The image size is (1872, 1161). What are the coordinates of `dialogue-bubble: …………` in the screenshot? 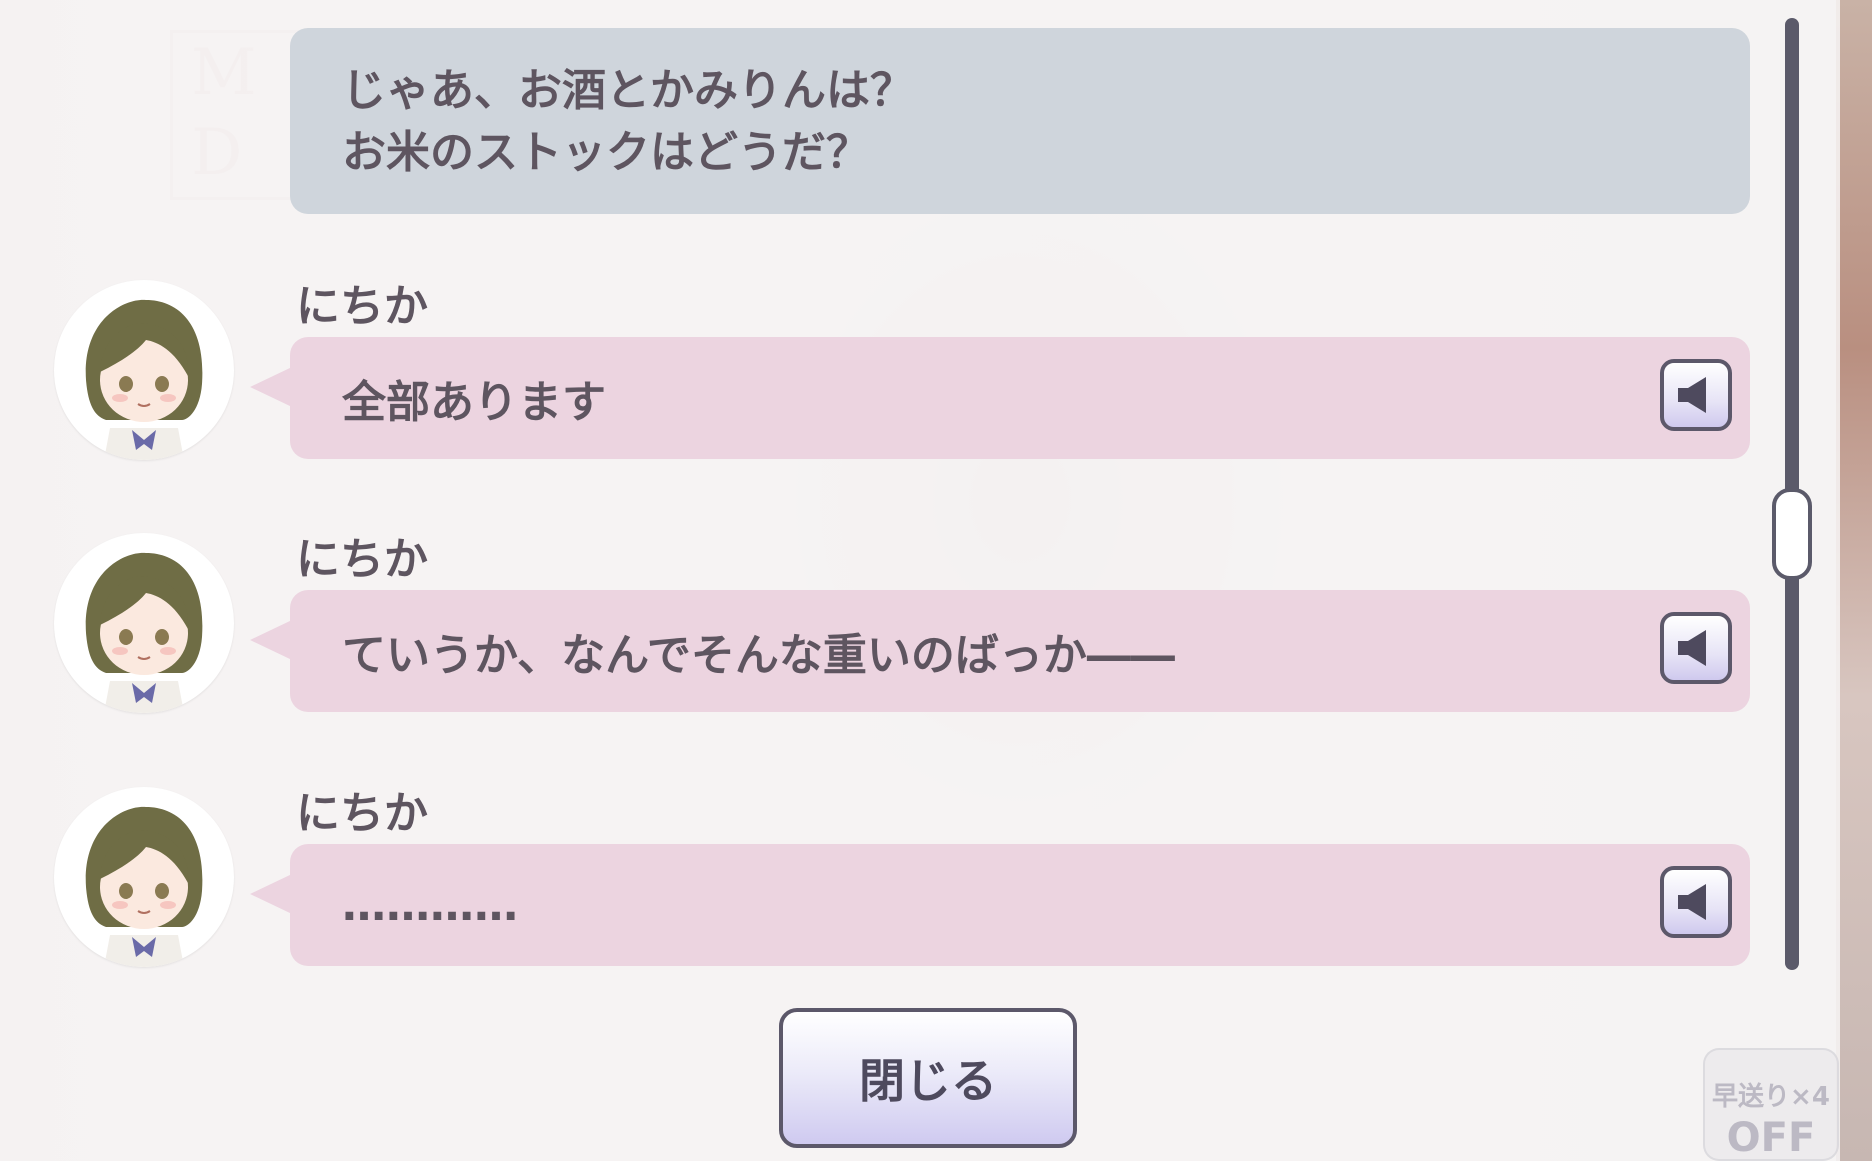 It's located at (1000, 905).